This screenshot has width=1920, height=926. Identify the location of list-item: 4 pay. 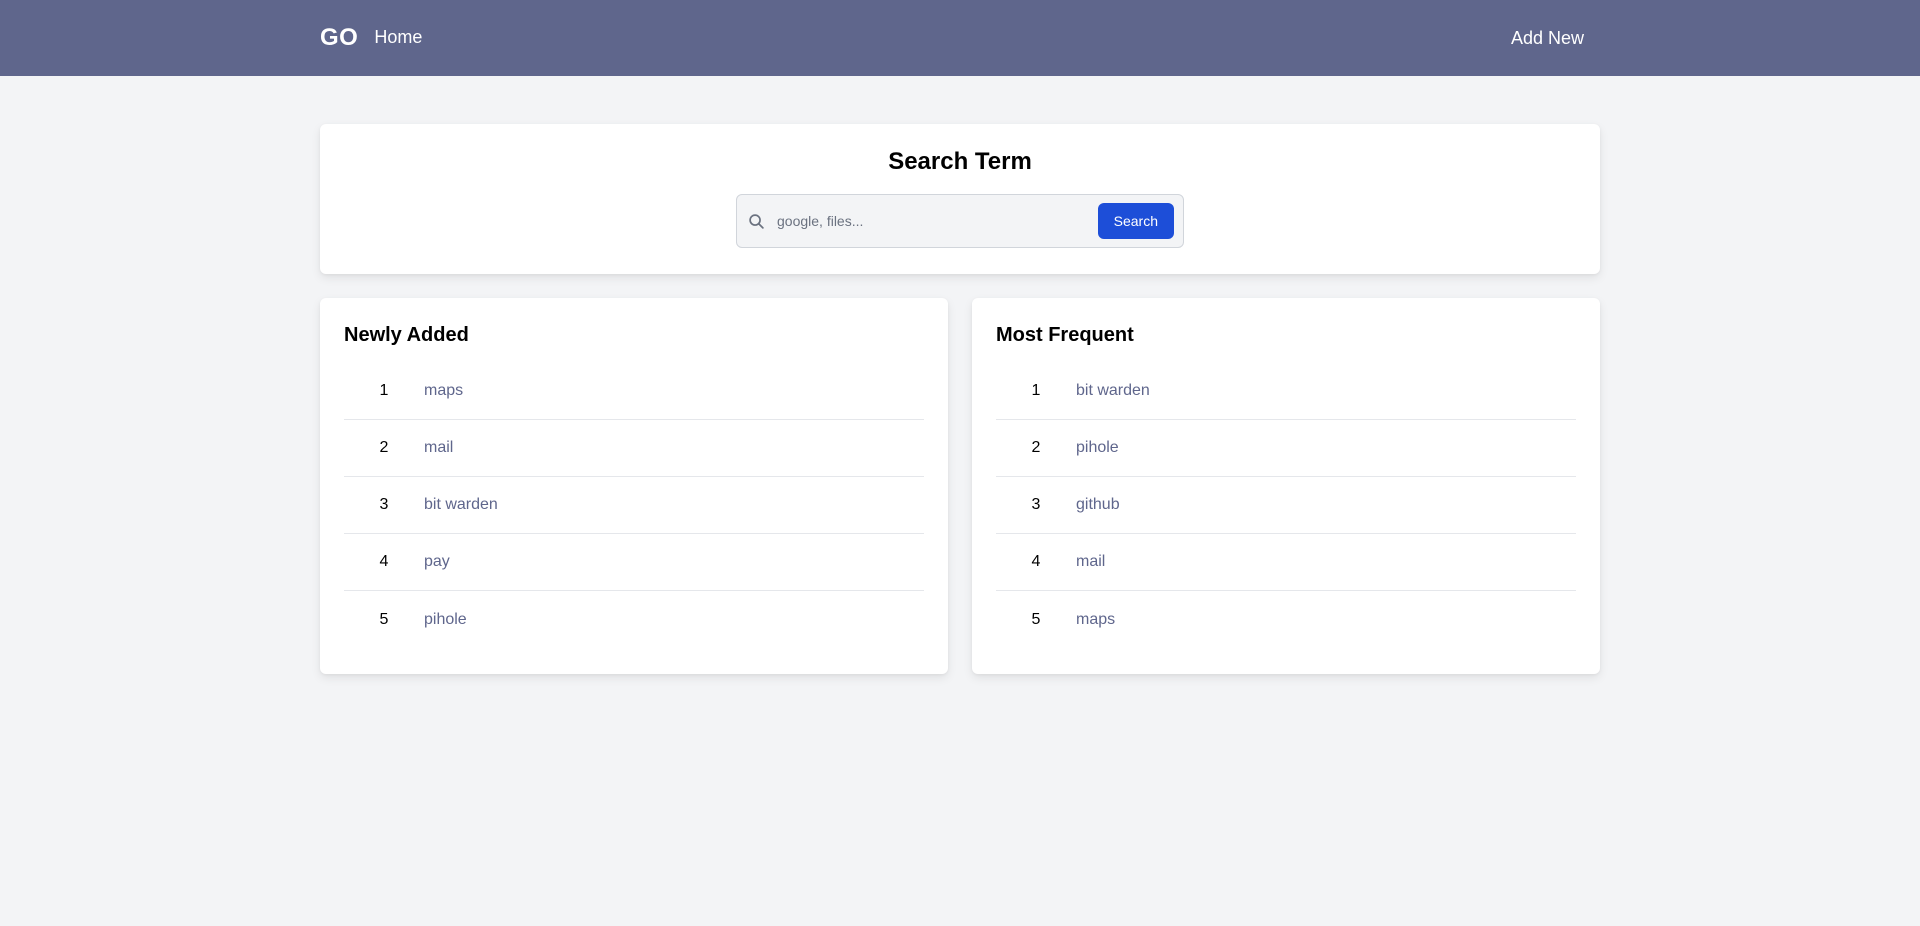
(634, 562).